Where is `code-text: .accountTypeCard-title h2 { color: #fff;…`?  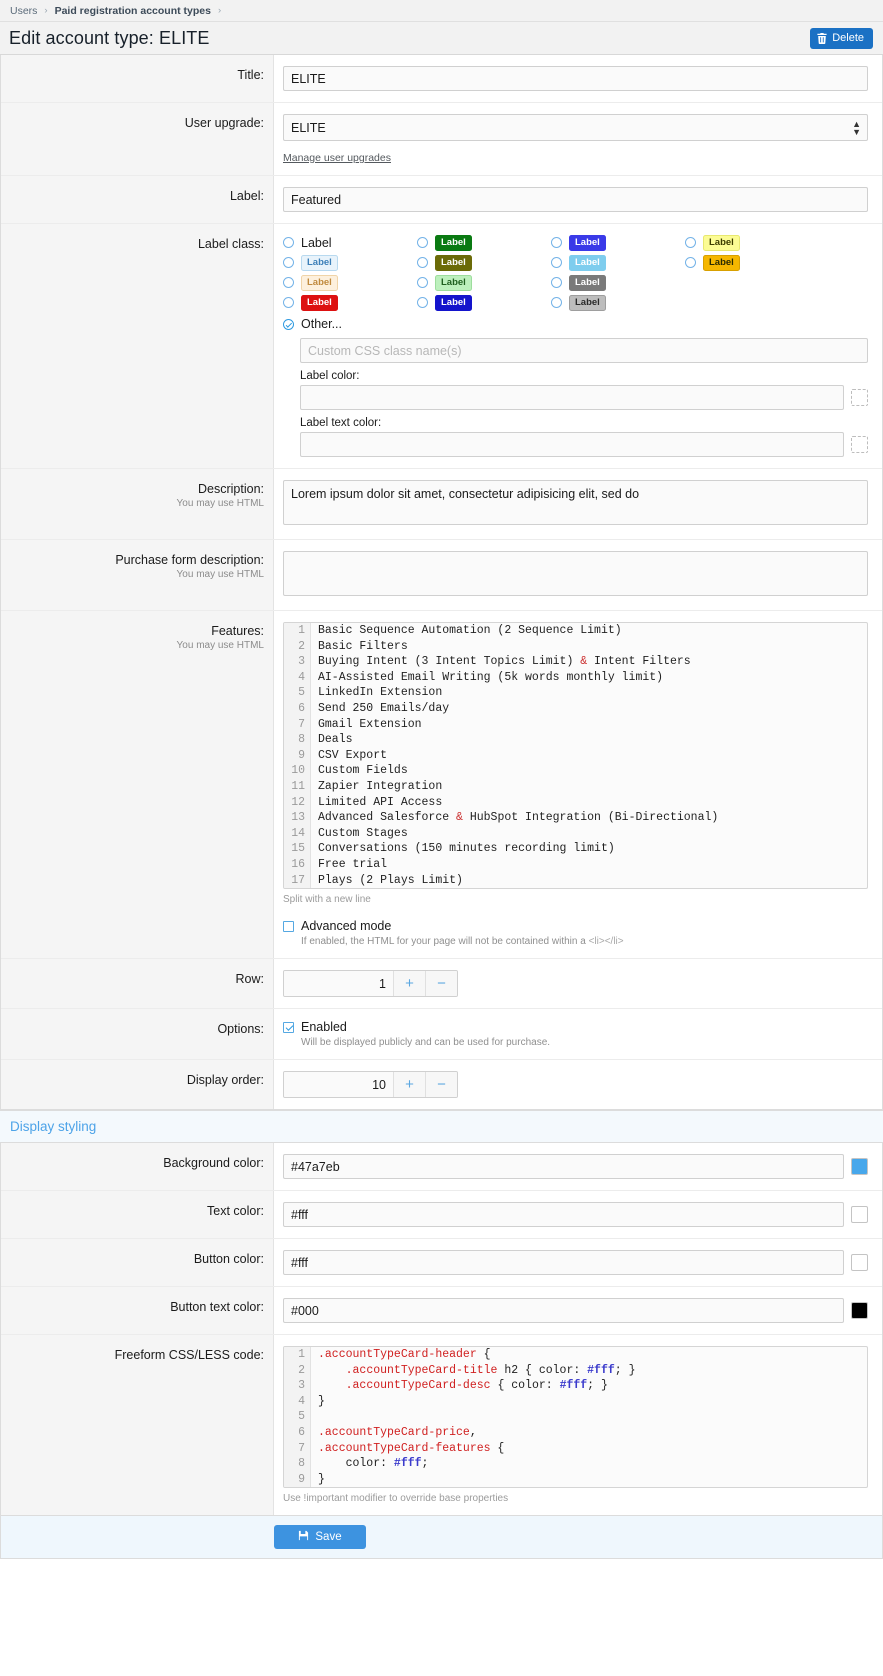
code-text: .accountTypeCard-title h2 { color: #fff;… is located at coordinates (490, 1370).